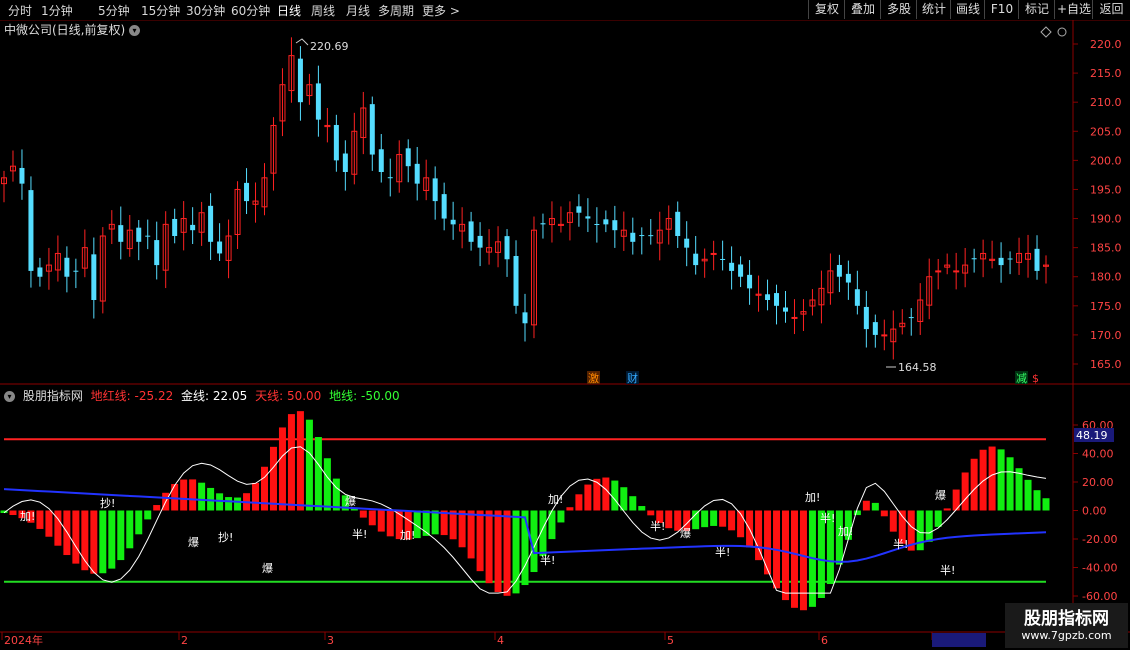  Describe the element at coordinates (289, 10) in the screenshot. I see `period-tab-daily: 日线` at that location.